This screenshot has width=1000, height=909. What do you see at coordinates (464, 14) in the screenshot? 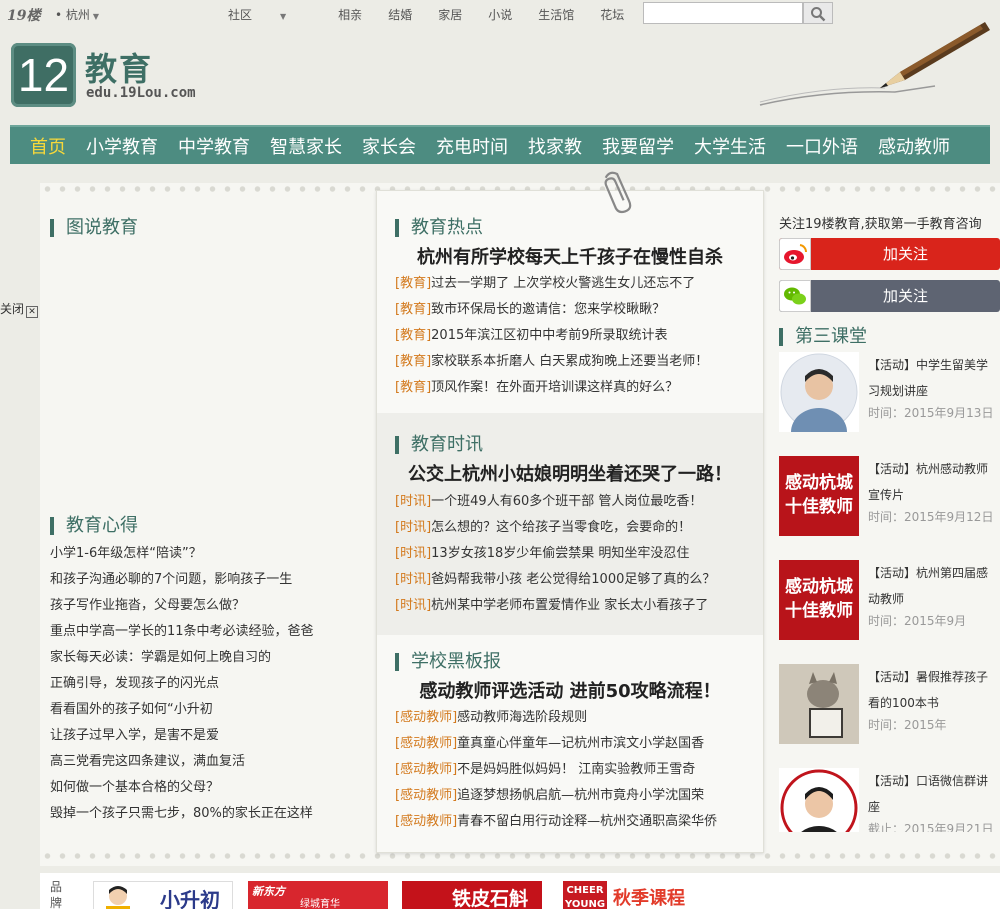
I see `top-nav: 社区▼ 相亲 结婚 家居 小说 生活馆 花坛 我家` at bounding box center [464, 14].